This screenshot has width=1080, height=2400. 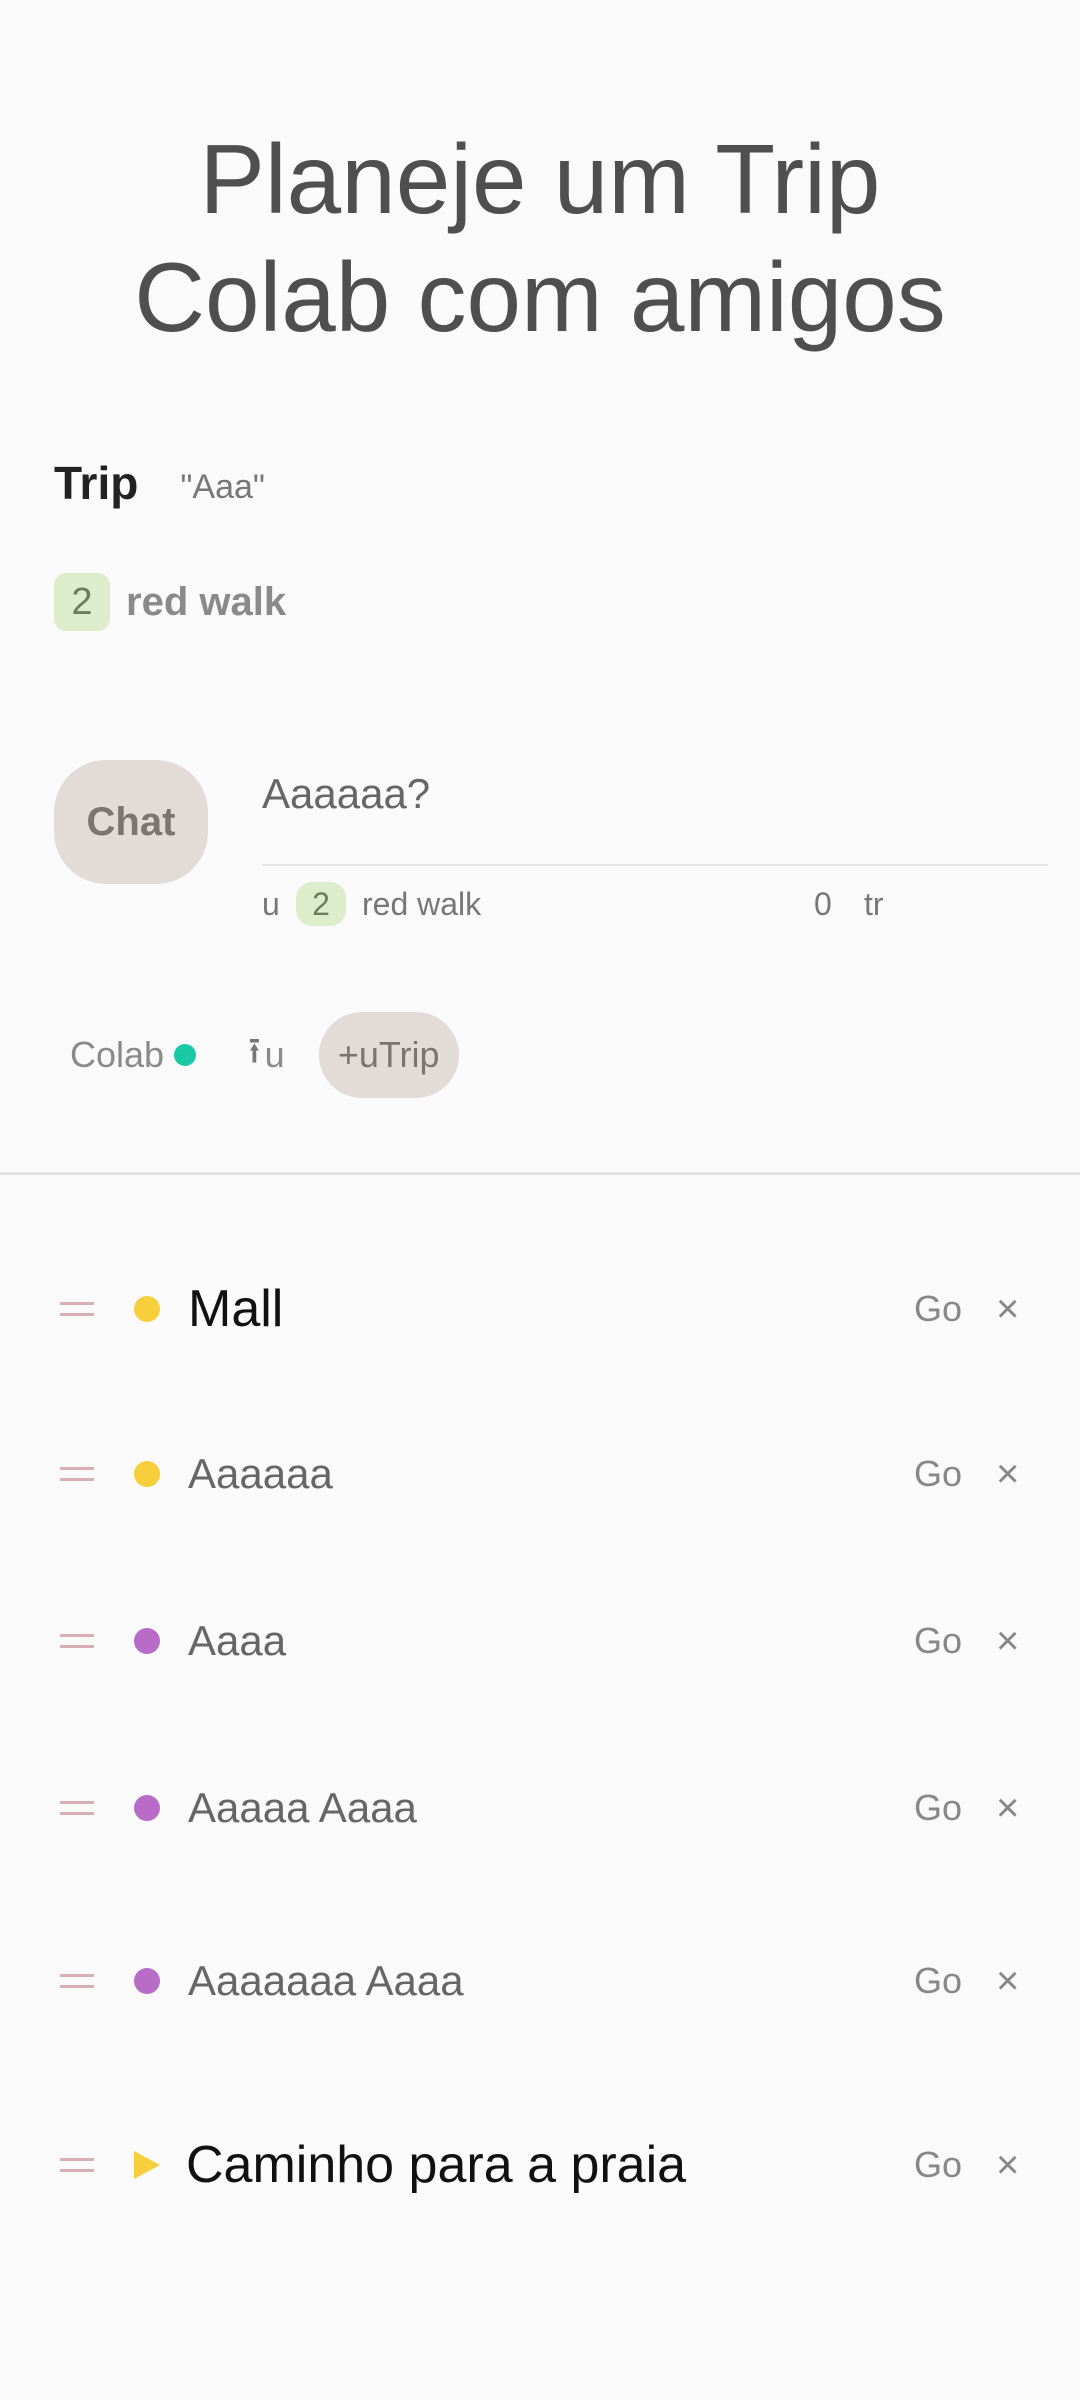 What do you see at coordinates (655, 904) in the screenshot?
I see `chat-meta: u 2 red walk 0 tr` at bounding box center [655, 904].